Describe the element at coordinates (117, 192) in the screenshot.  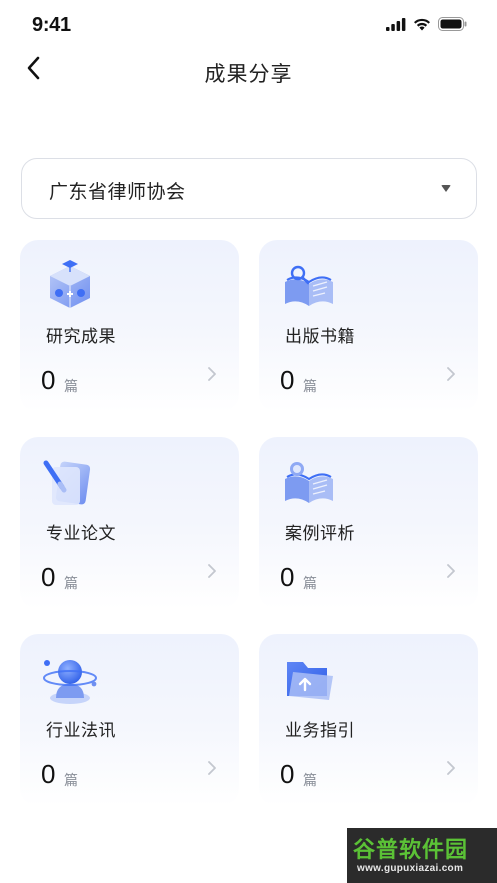
I see `organization-select-value: 广东省律师协会` at that location.